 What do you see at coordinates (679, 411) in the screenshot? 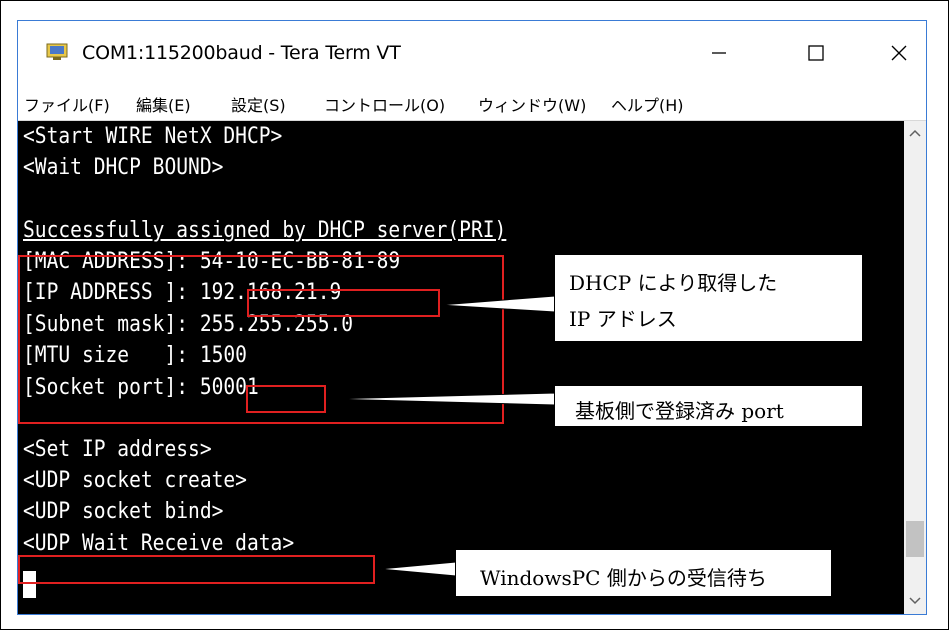
I see `callout-port-text: 基板側で登録済み port` at bounding box center [679, 411].